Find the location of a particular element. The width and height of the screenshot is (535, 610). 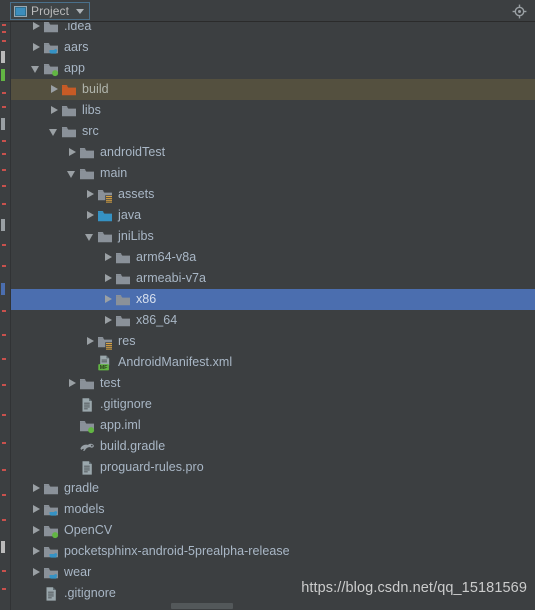

tree-row: build is located at coordinates (273, 89).